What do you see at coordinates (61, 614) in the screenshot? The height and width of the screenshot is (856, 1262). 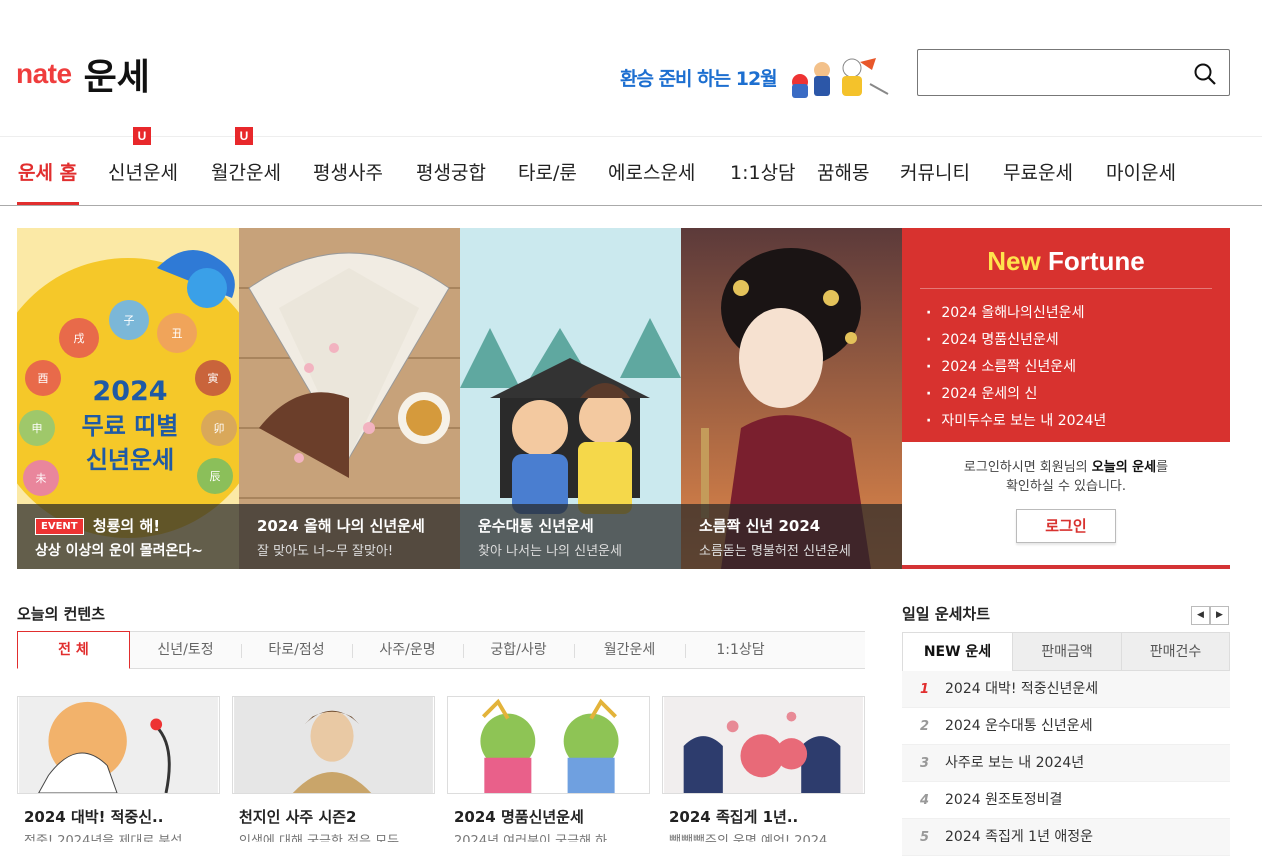 I see `today-contents-title: 오늘의 컨텐츠` at bounding box center [61, 614].